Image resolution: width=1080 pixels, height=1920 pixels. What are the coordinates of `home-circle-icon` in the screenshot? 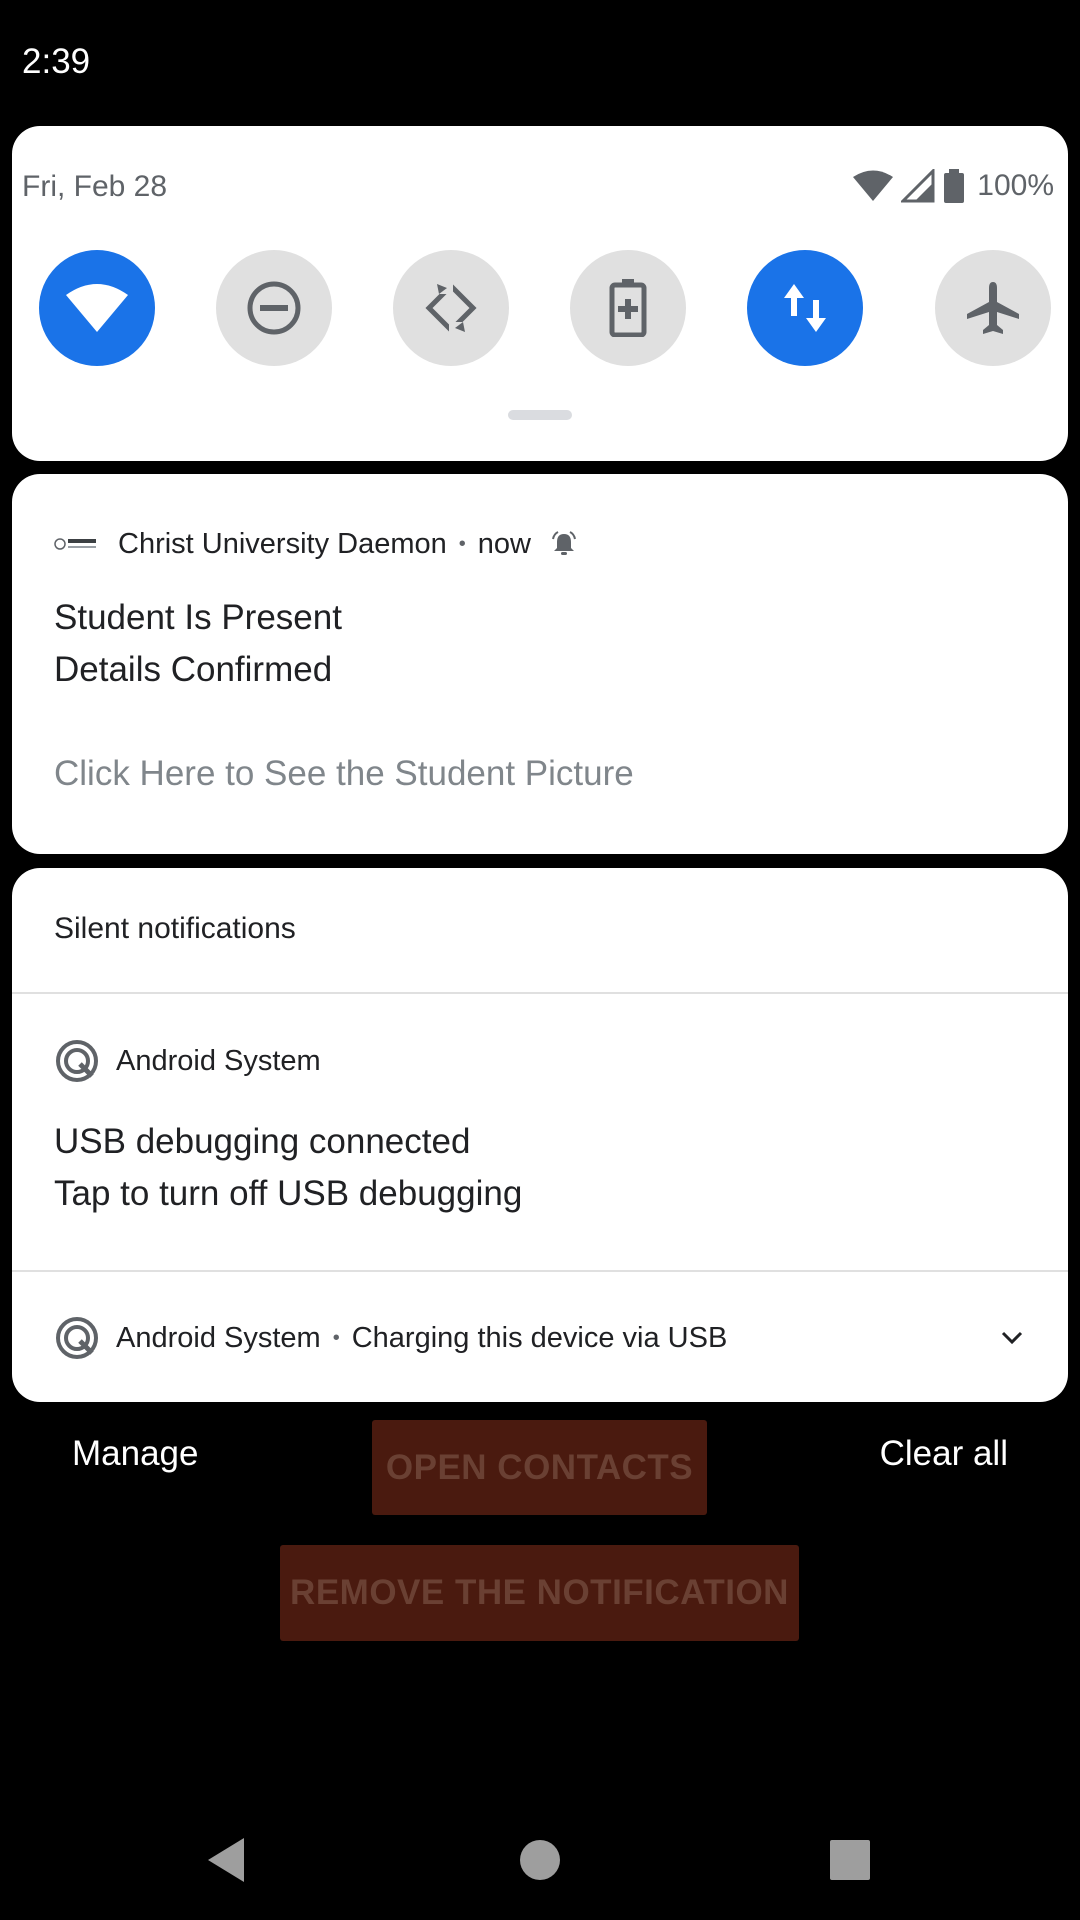 It's located at (540, 1860).